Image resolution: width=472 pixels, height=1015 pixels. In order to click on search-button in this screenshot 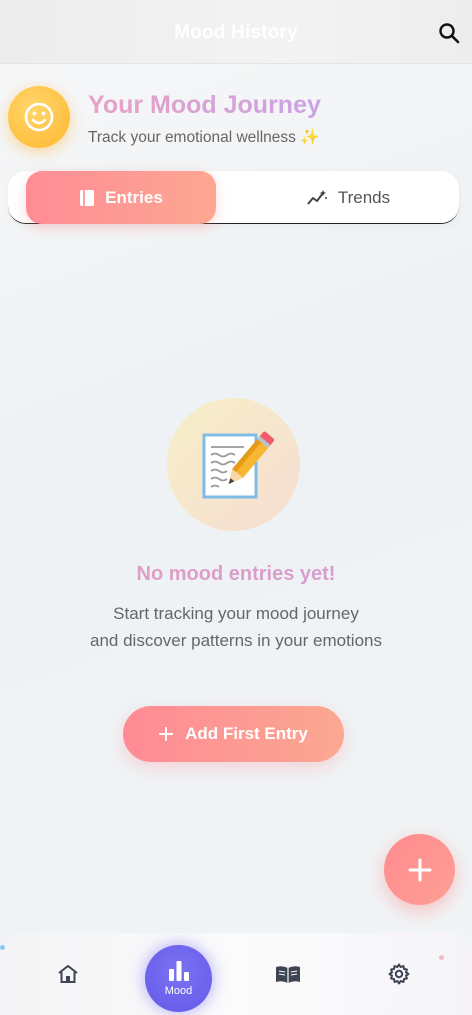, I will do `click(449, 33)`.